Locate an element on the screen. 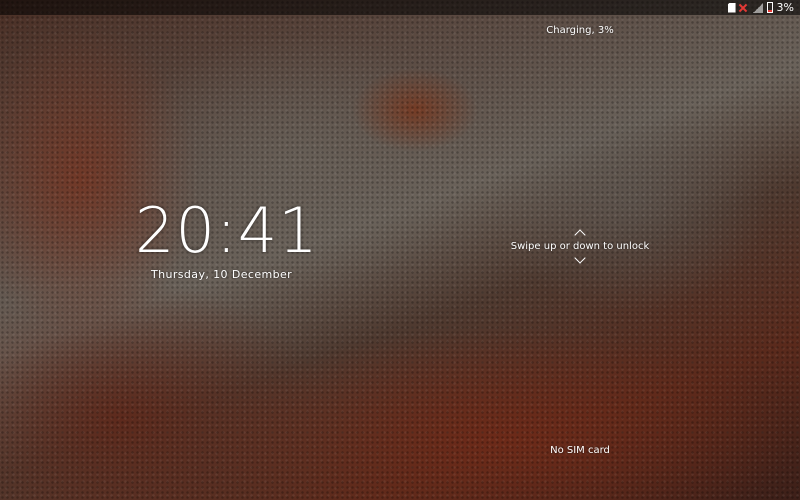 The image size is (800, 500). charging-status: Charging, 3% is located at coordinates (580, 30).